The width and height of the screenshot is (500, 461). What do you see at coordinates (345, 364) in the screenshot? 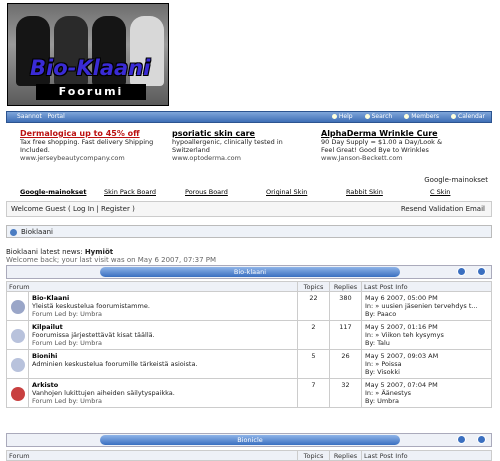
I see `replies-count: 26` at bounding box center [345, 364].